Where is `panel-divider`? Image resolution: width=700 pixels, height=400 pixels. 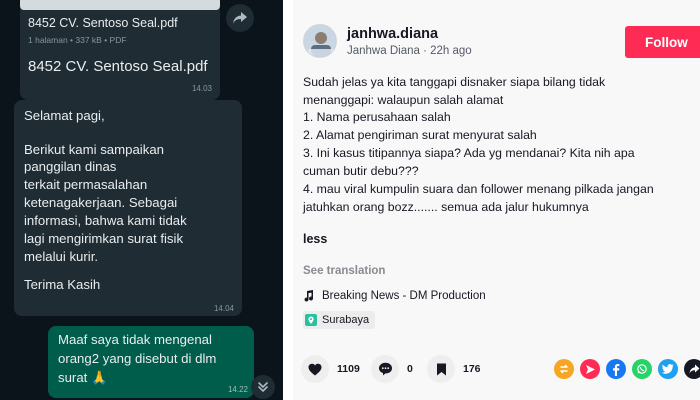
panel-divider is located at coordinates (288, 200).